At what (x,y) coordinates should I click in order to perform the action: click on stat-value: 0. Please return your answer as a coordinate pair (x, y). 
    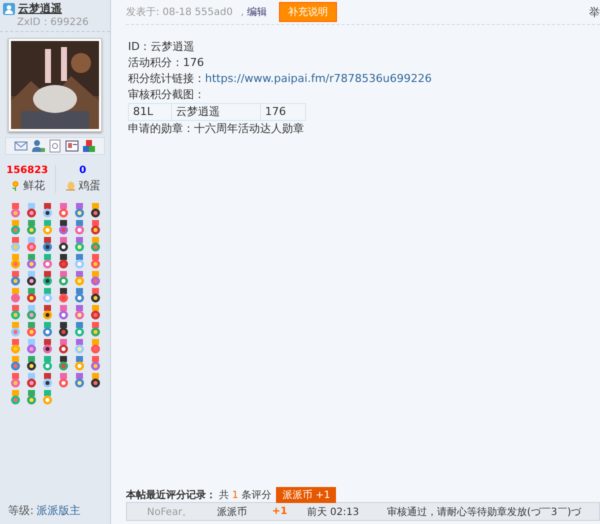
    Looking at the image, I should click on (82, 170).